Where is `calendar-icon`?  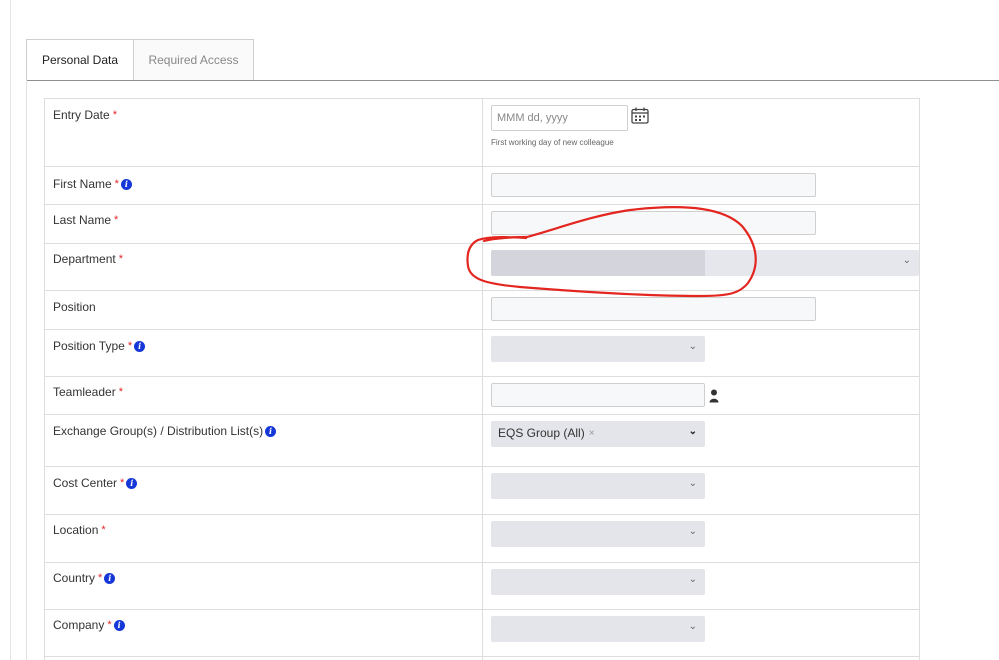
calendar-icon is located at coordinates (640, 115).